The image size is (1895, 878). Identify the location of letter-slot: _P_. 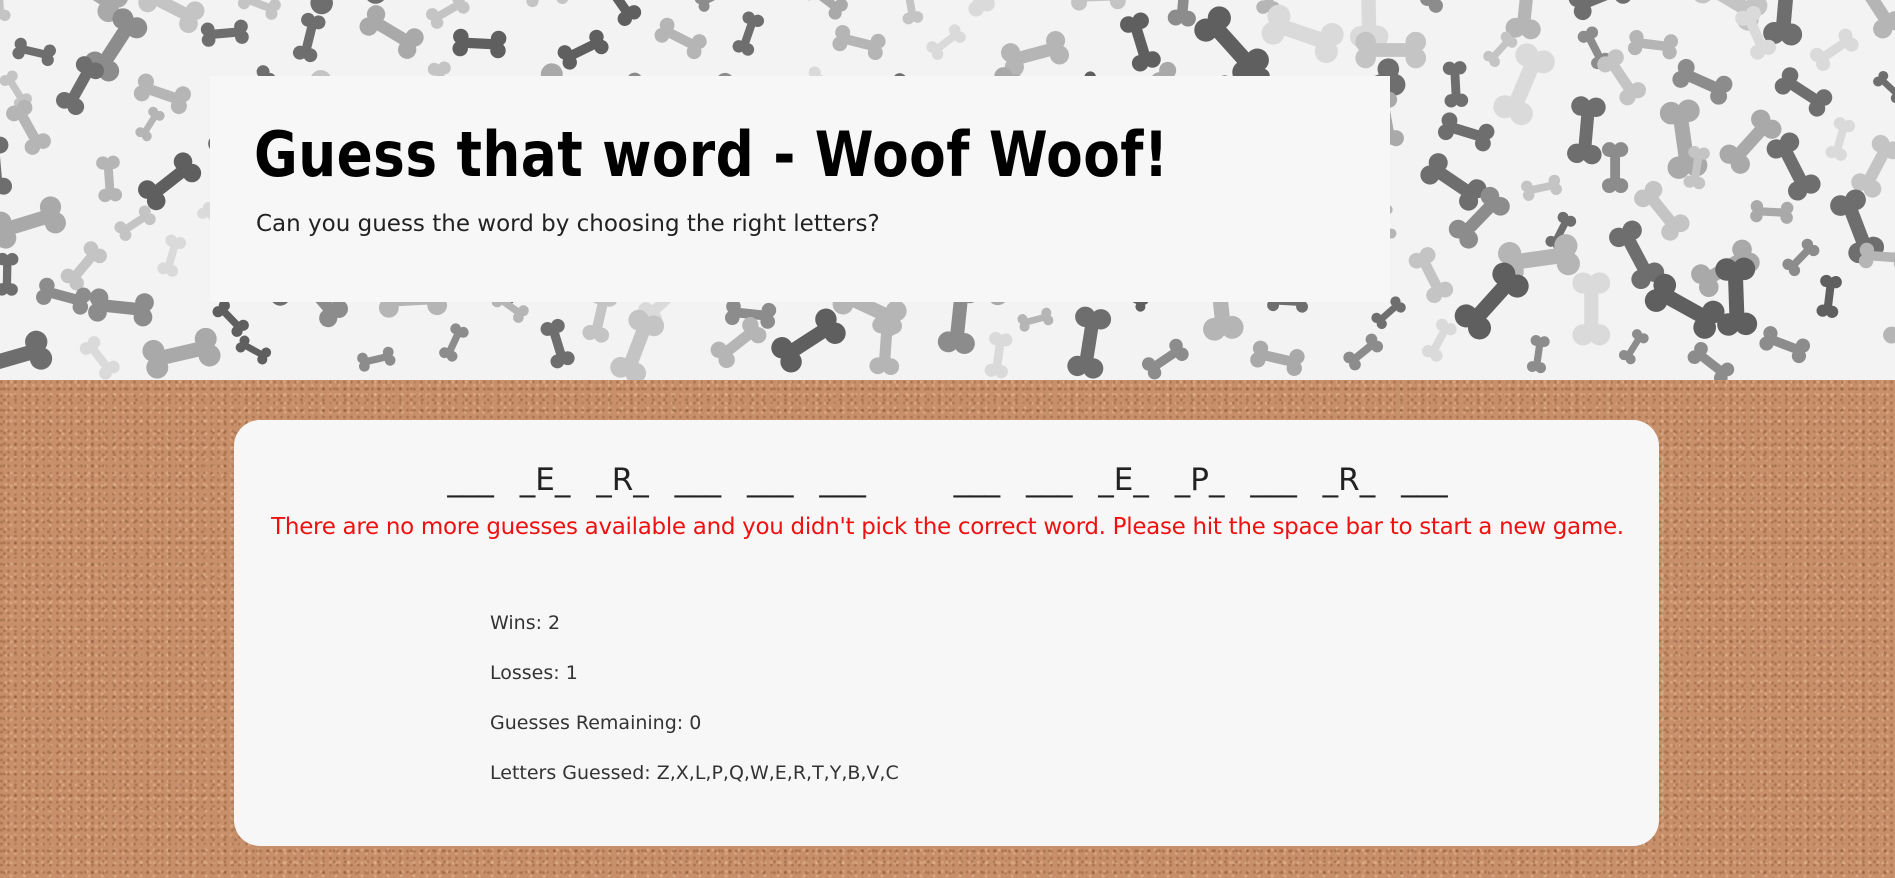
(1199, 480).